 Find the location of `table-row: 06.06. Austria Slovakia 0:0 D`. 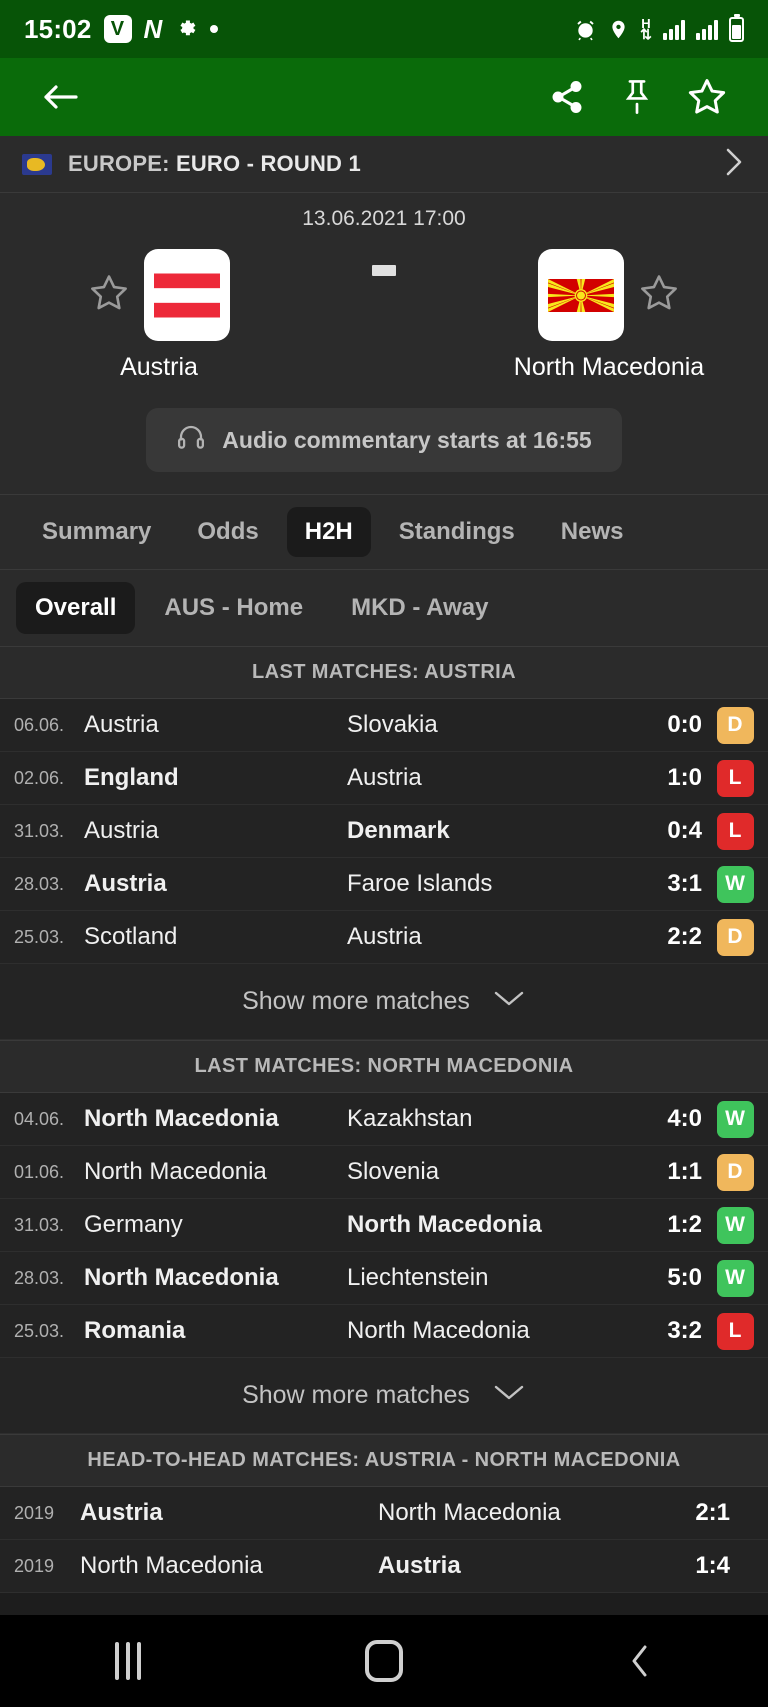

table-row: 06.06. Austria Slovakia 0:0 D is located at coordinates (384, 725).